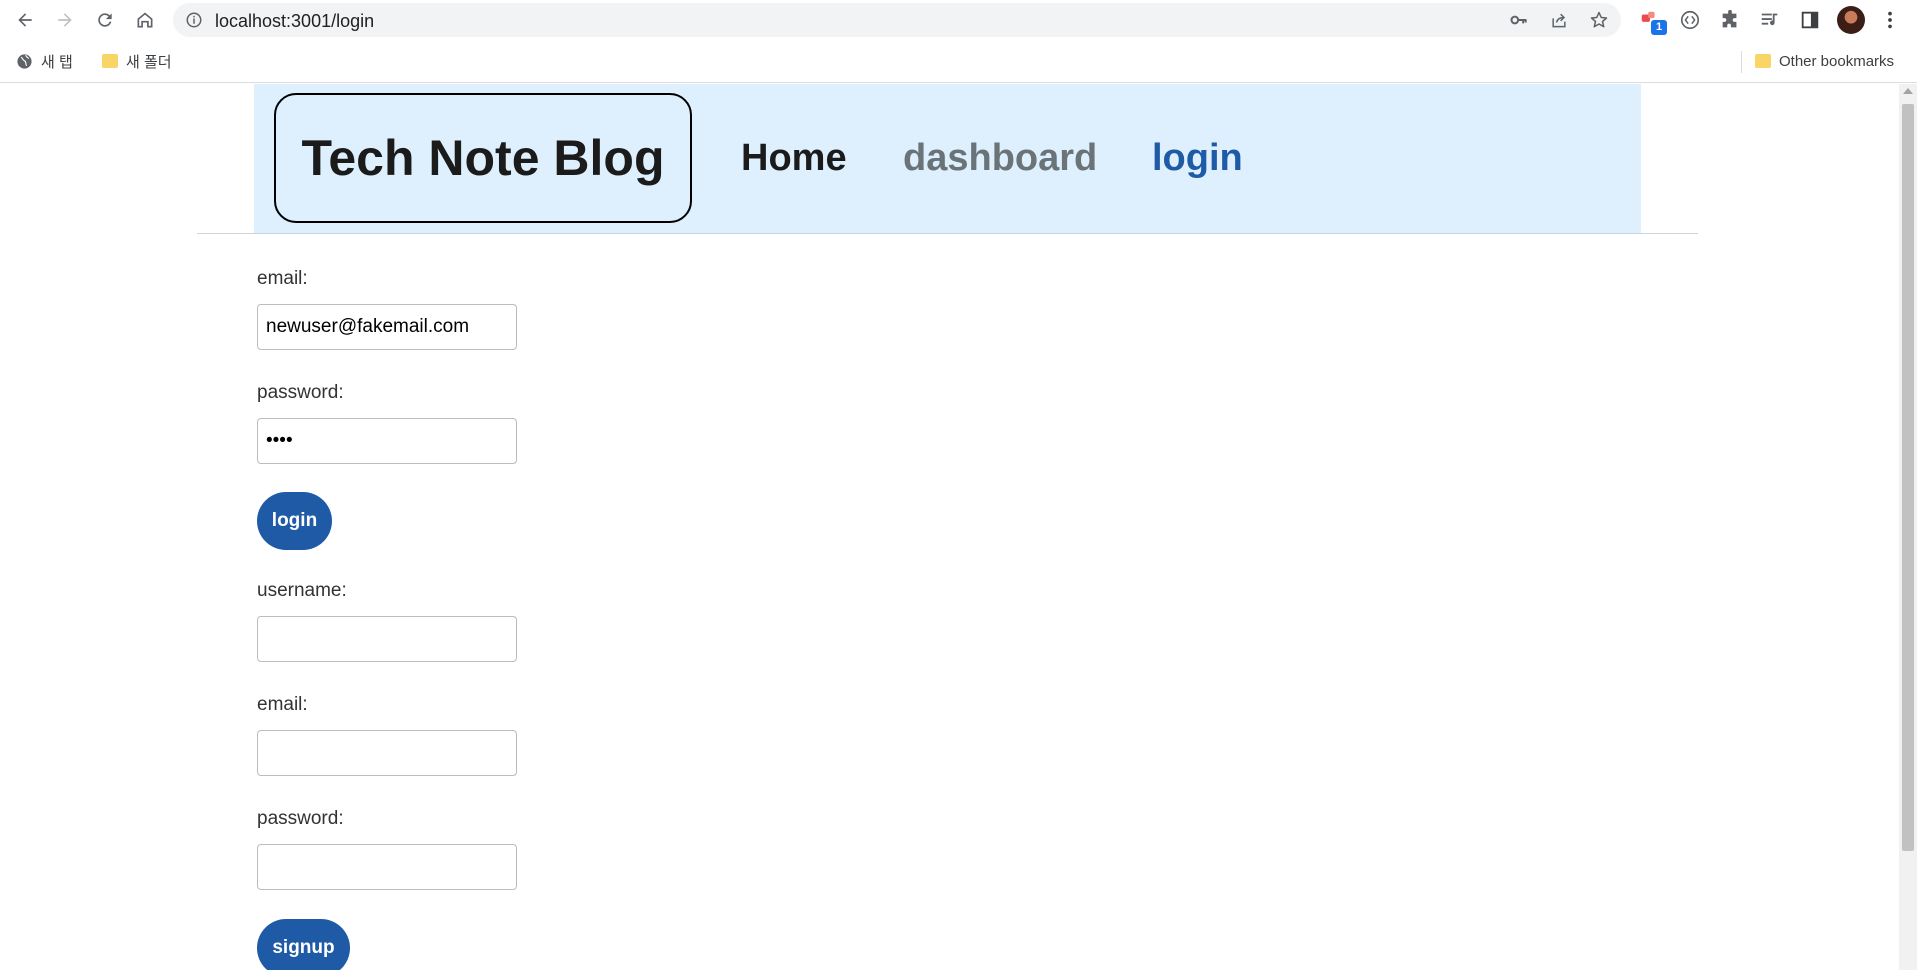 The image size is (1917, 970). What do you see at coordinates (387, 753) in the screenshot?
I see `signup-email-input` at bounding box center [387, 753].